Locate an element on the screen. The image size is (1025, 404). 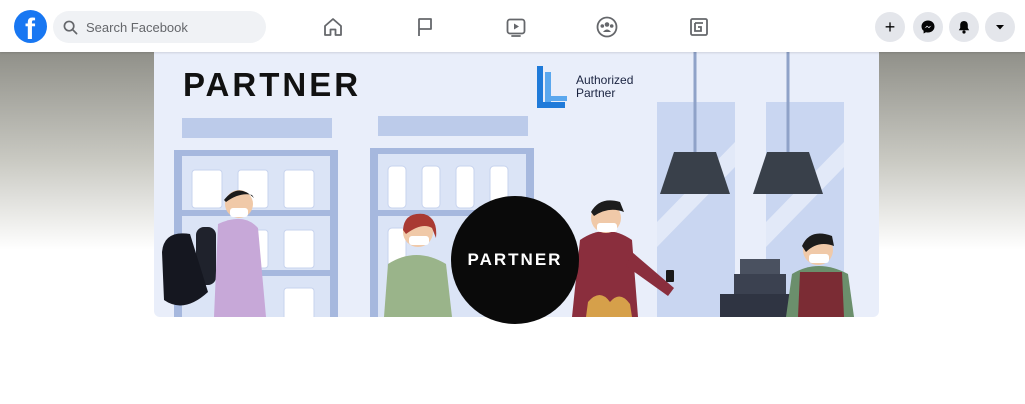
search-bar is located at coordinates (159, 27).